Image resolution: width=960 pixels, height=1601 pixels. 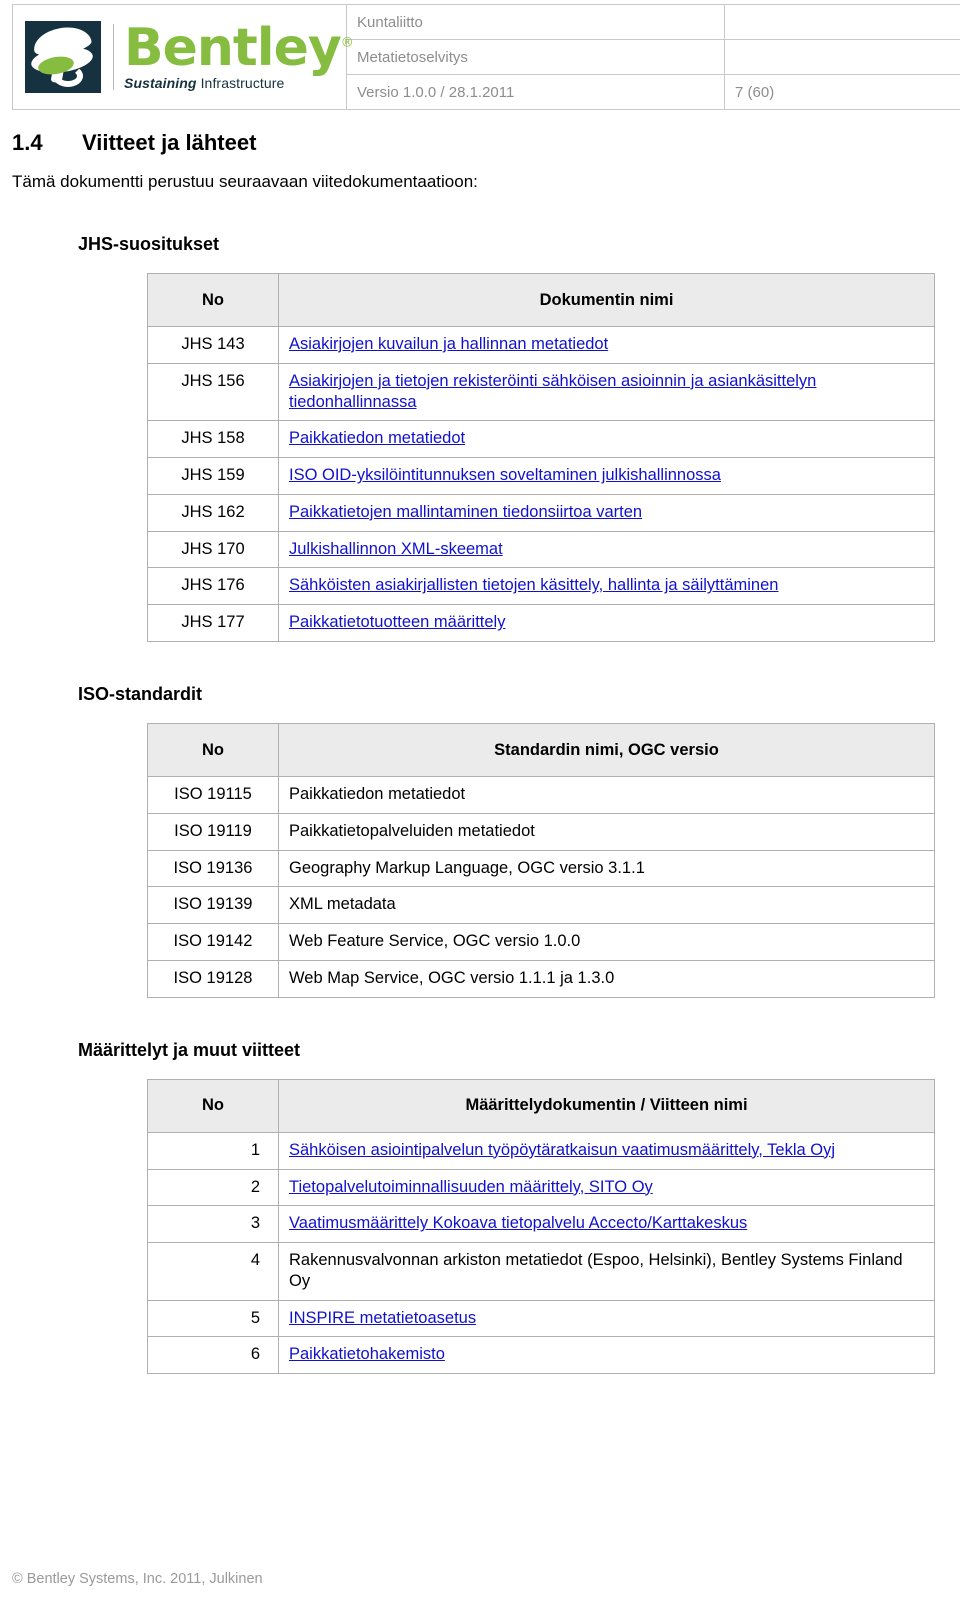 What do you see at coordinates (137, 1579) in the screenshot?
I see `page-footer: © Bentley Systems, Inc. 2011, Julkinen` at bounding box center [137, 1579].